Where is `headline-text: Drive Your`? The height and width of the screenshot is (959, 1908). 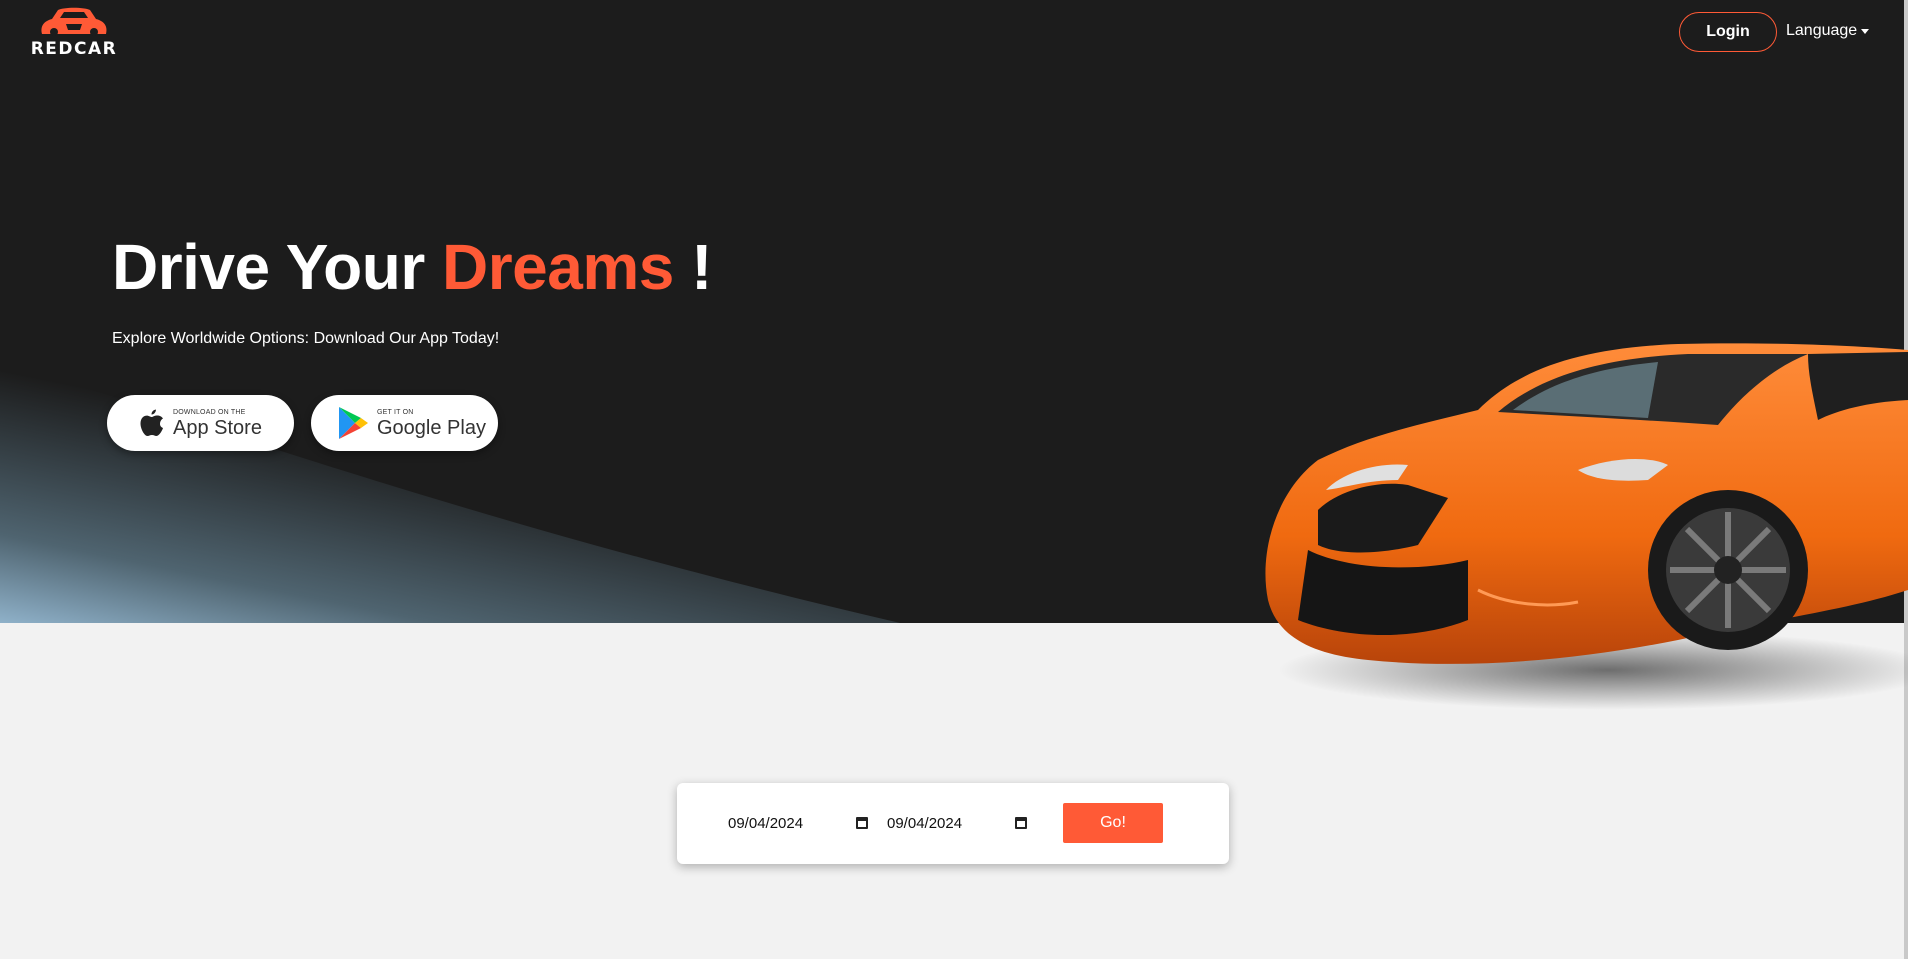
headline-text: Drive Your is located at coordinates (277, 267).